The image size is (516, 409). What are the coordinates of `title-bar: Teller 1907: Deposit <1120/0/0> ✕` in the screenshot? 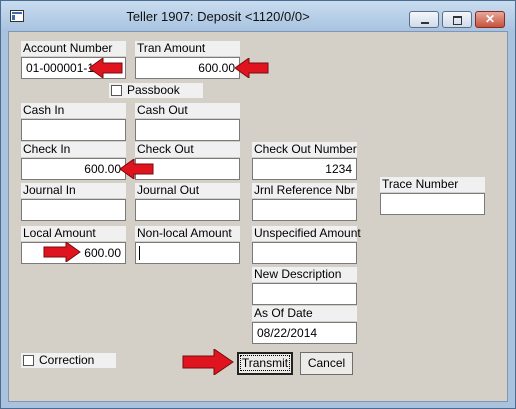 It's located at (258, 16).